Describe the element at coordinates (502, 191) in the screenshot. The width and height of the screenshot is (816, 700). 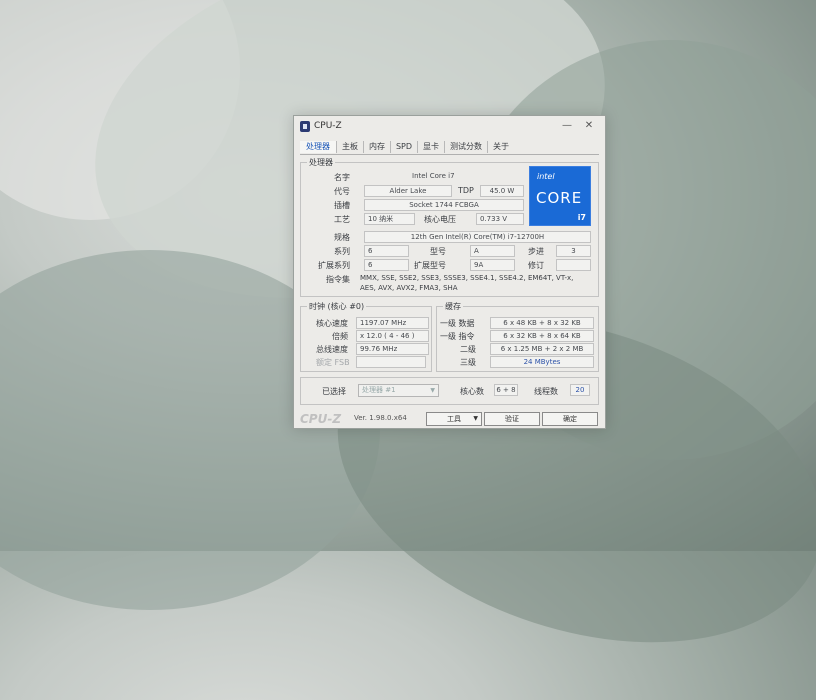
I see `tdp-value: 45.0 W` at that location.